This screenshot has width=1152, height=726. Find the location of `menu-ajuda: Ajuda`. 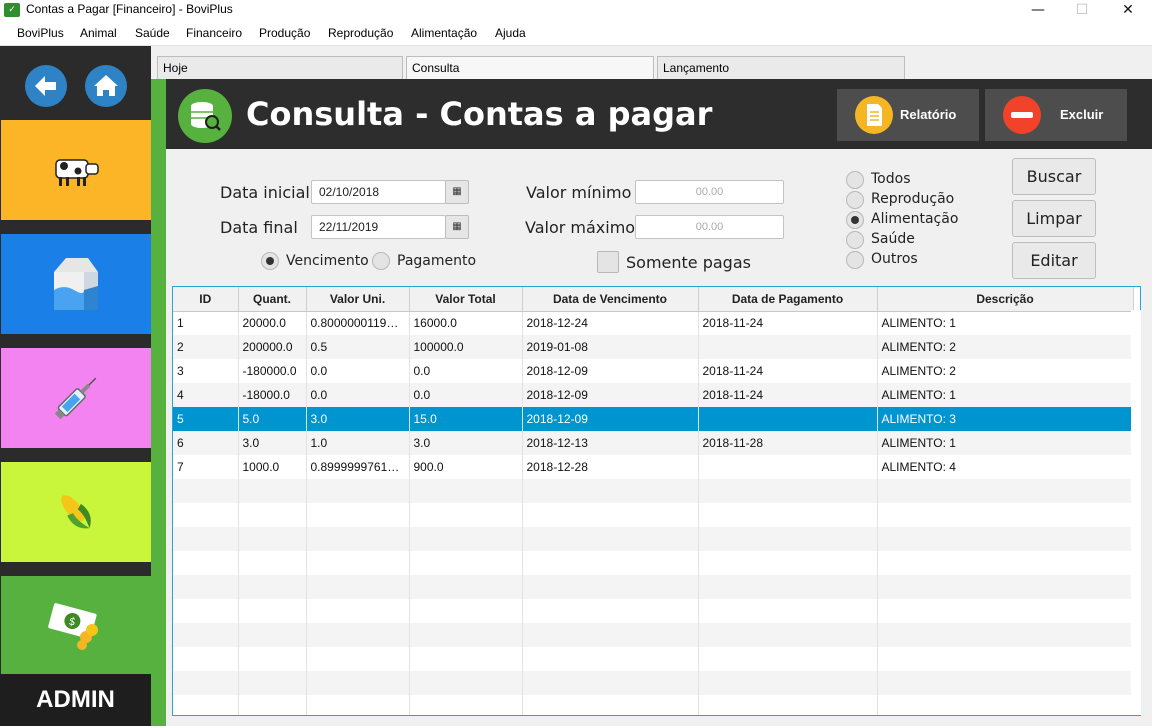

menu-ajuda: Ajuda is located at coordinates (510, 33).